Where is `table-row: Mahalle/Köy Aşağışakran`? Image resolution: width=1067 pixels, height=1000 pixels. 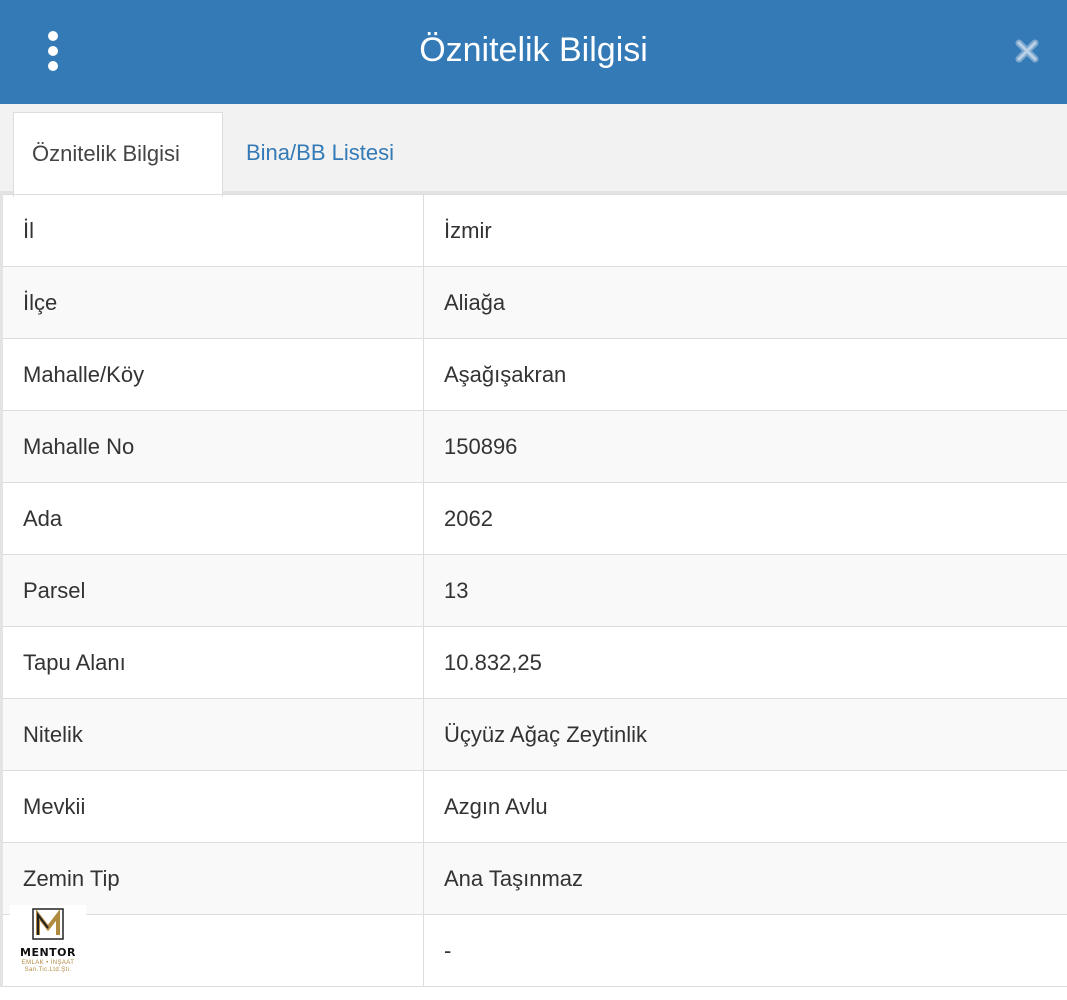
table-row: Mahalle/Köy Aşağışakran is located at coordinates (533, 374).